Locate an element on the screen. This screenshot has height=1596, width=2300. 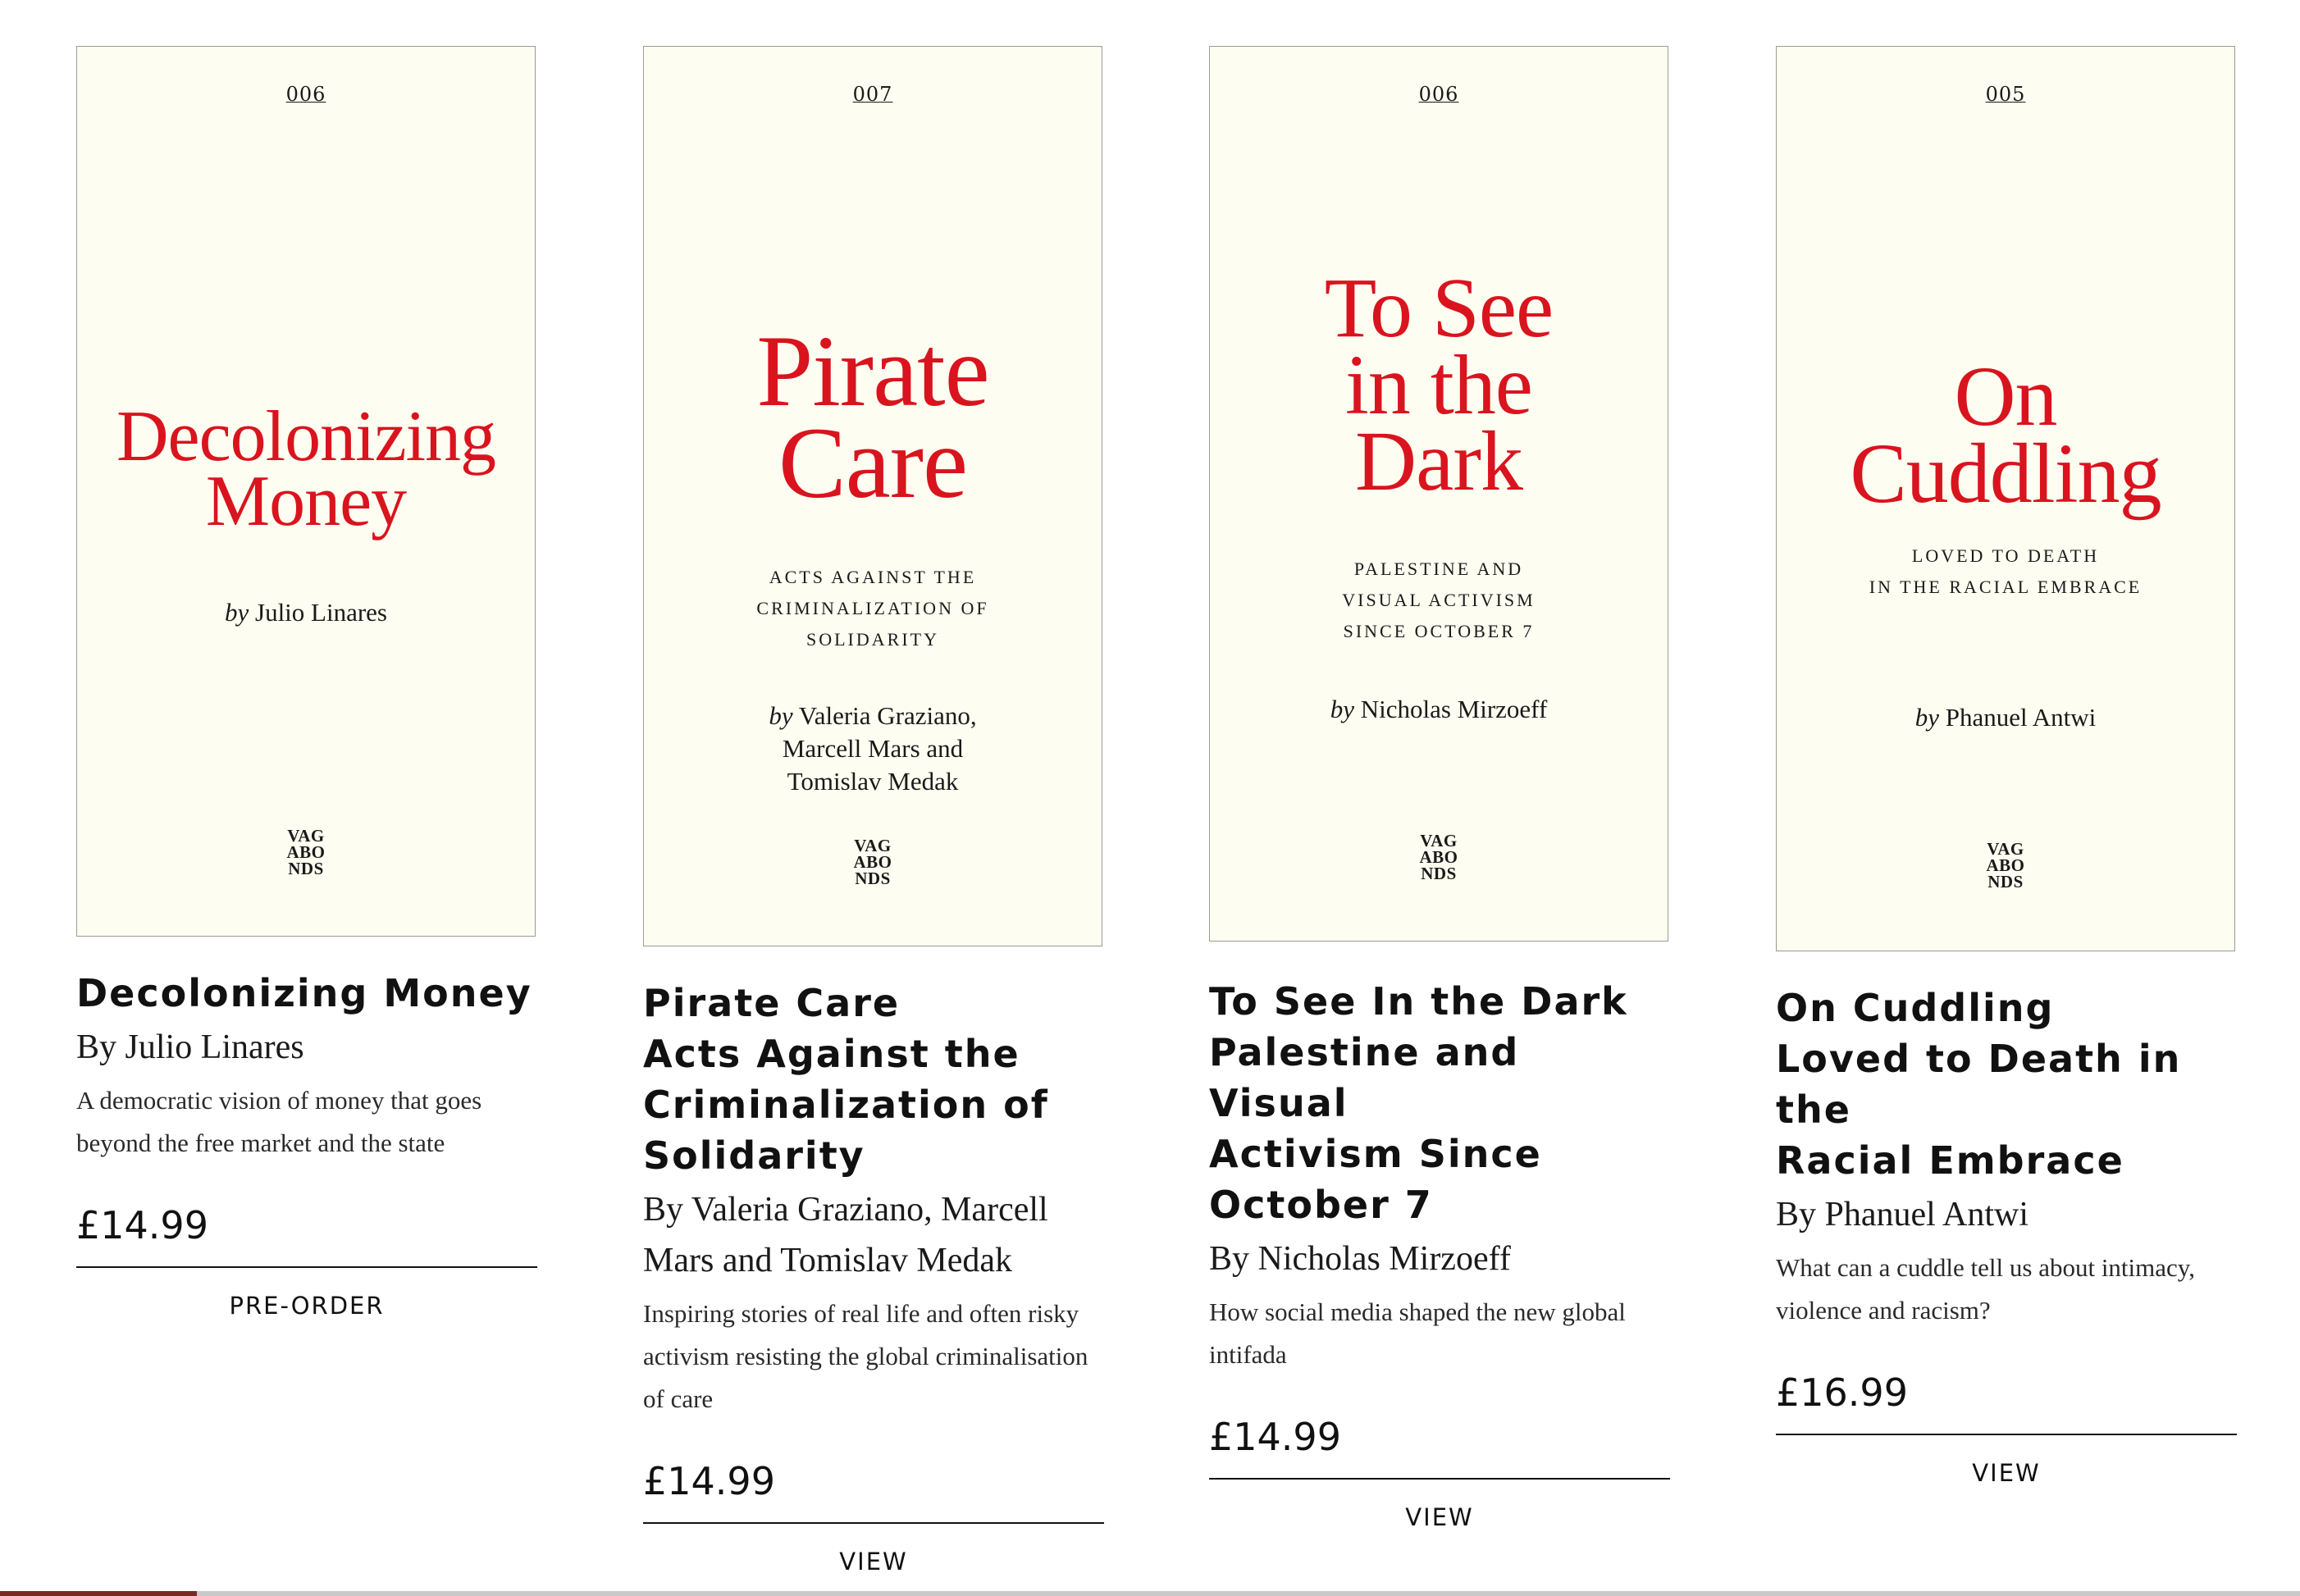
cover-series-number: 007 is located at coordinates (872, 94).